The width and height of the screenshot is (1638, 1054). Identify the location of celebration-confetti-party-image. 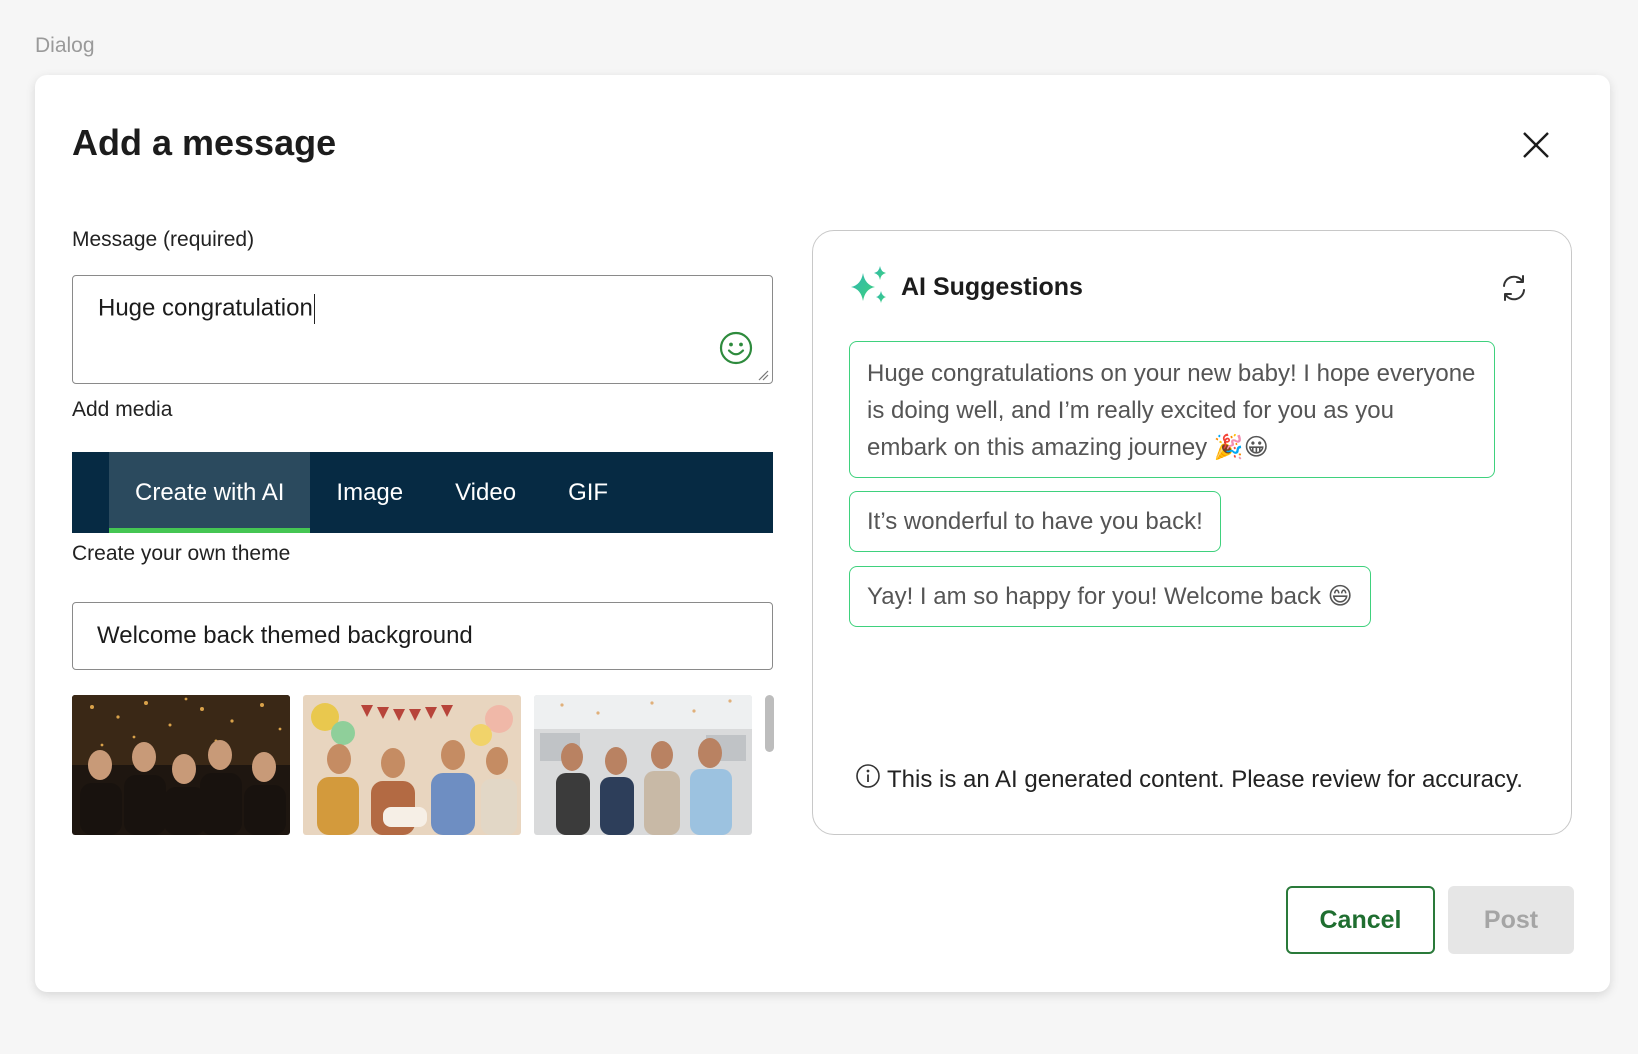
(181, 765).